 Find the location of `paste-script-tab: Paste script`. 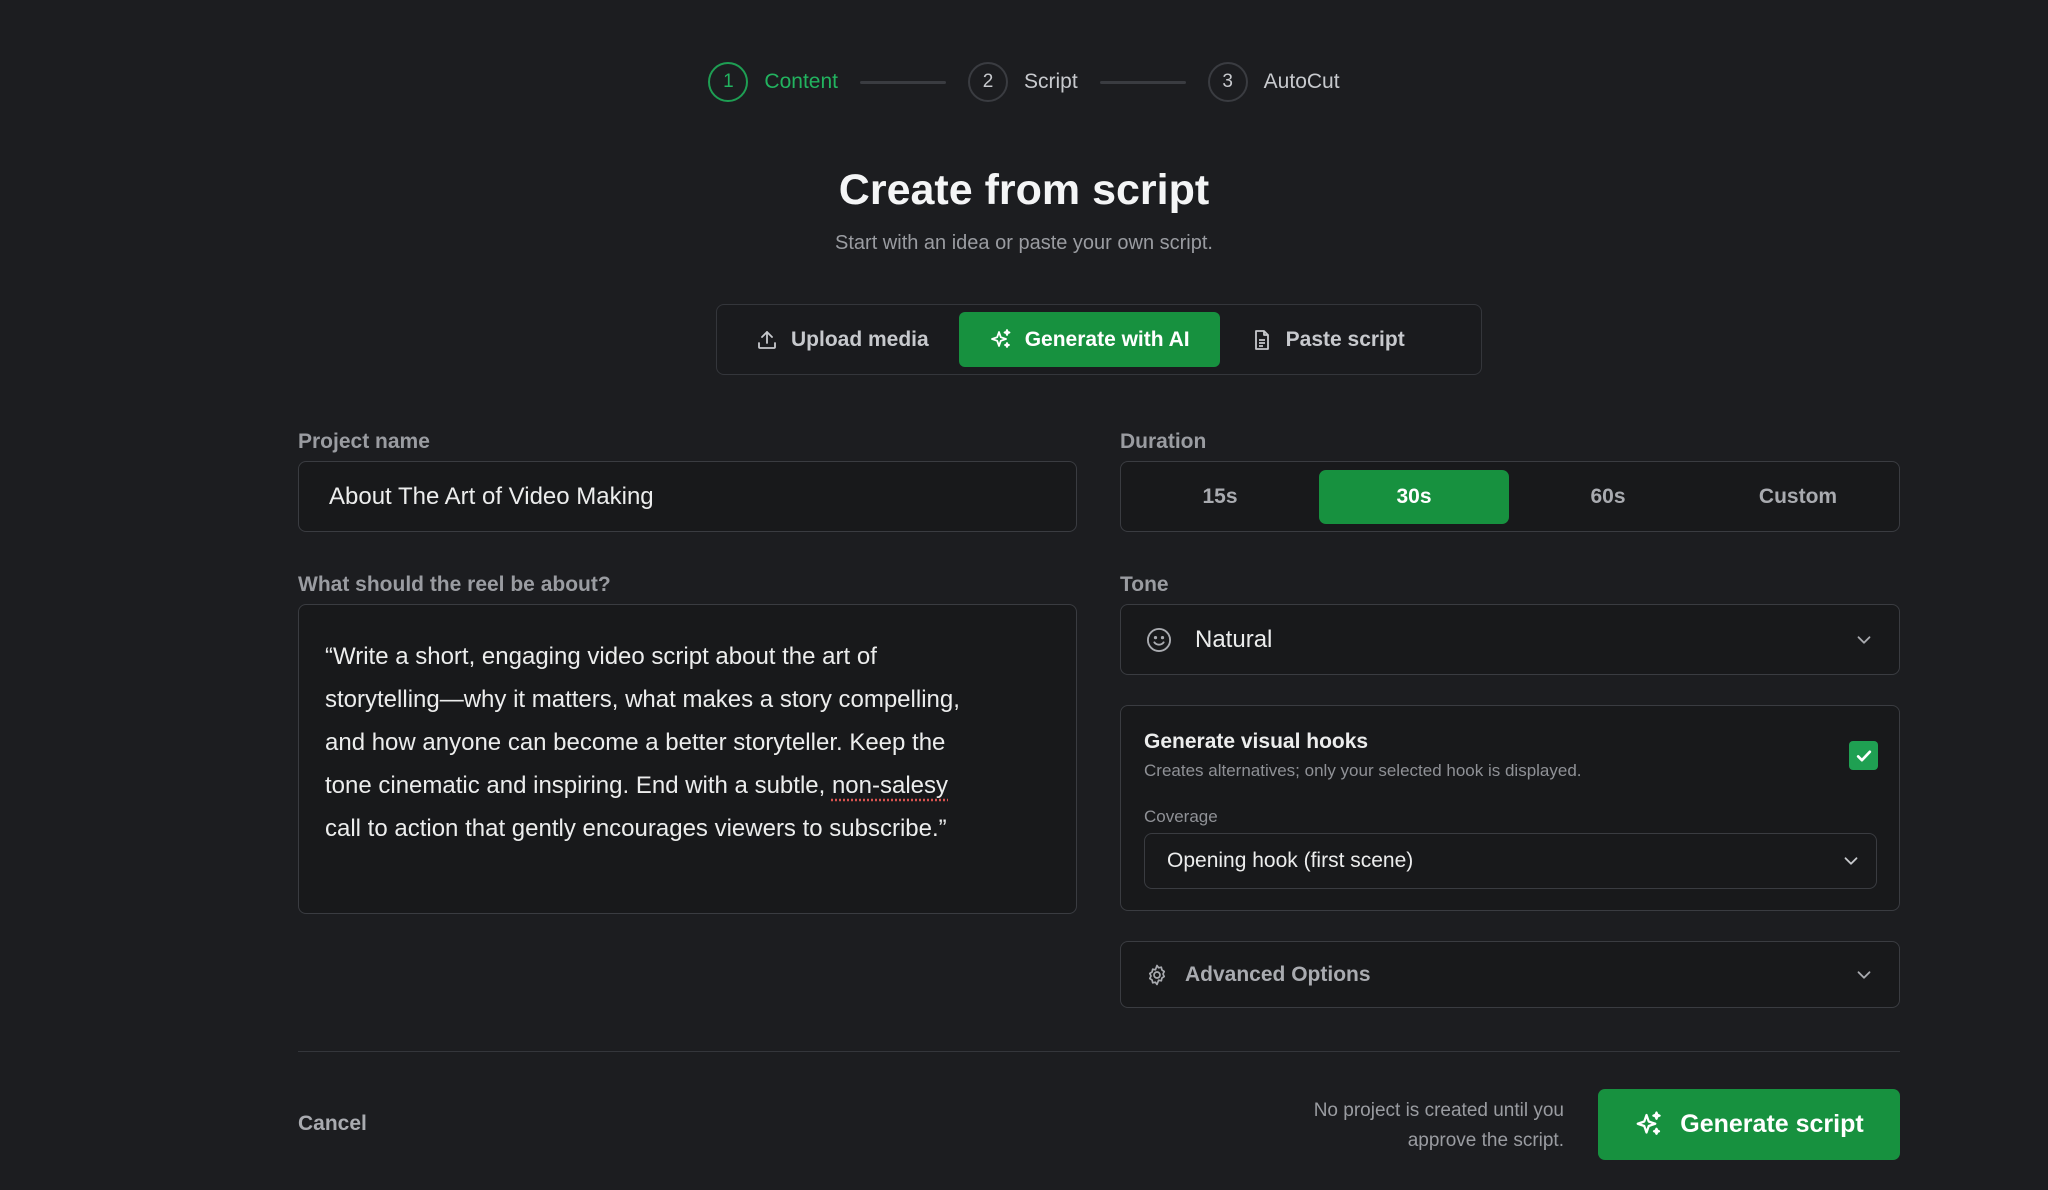

paste-script-tab: Paste script is located at coordinates (1327, 339).